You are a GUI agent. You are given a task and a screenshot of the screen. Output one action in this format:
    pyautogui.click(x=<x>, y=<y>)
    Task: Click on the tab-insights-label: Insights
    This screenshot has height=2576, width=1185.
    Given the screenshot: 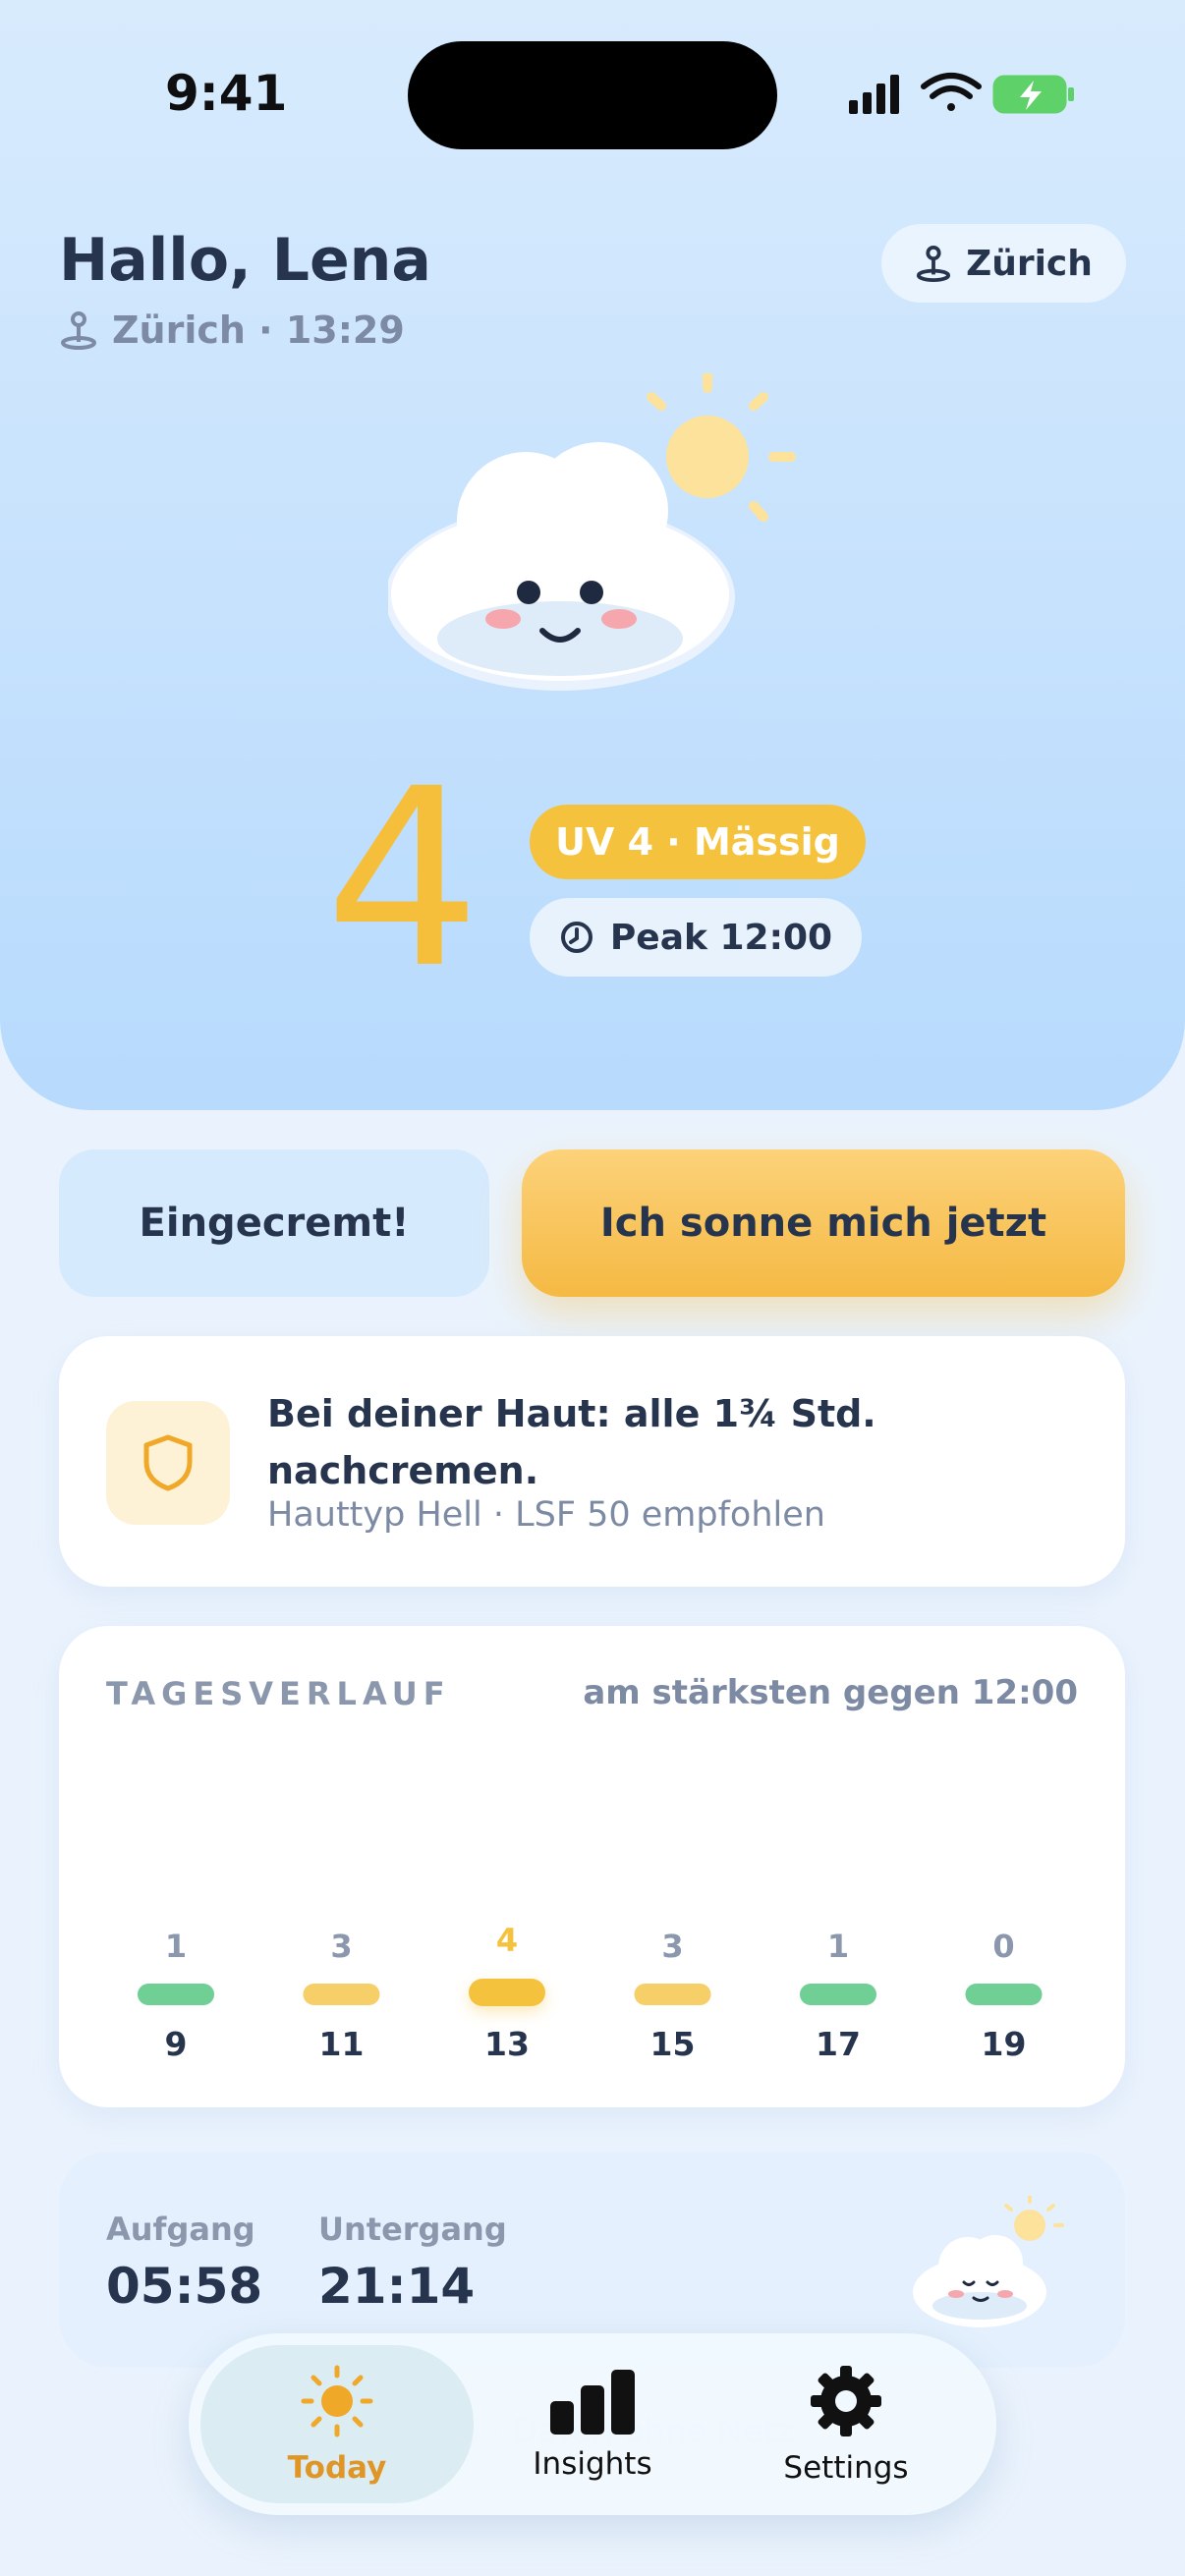 What is the action you would take?
    pyautogui.click(x=592, y=2463)
    